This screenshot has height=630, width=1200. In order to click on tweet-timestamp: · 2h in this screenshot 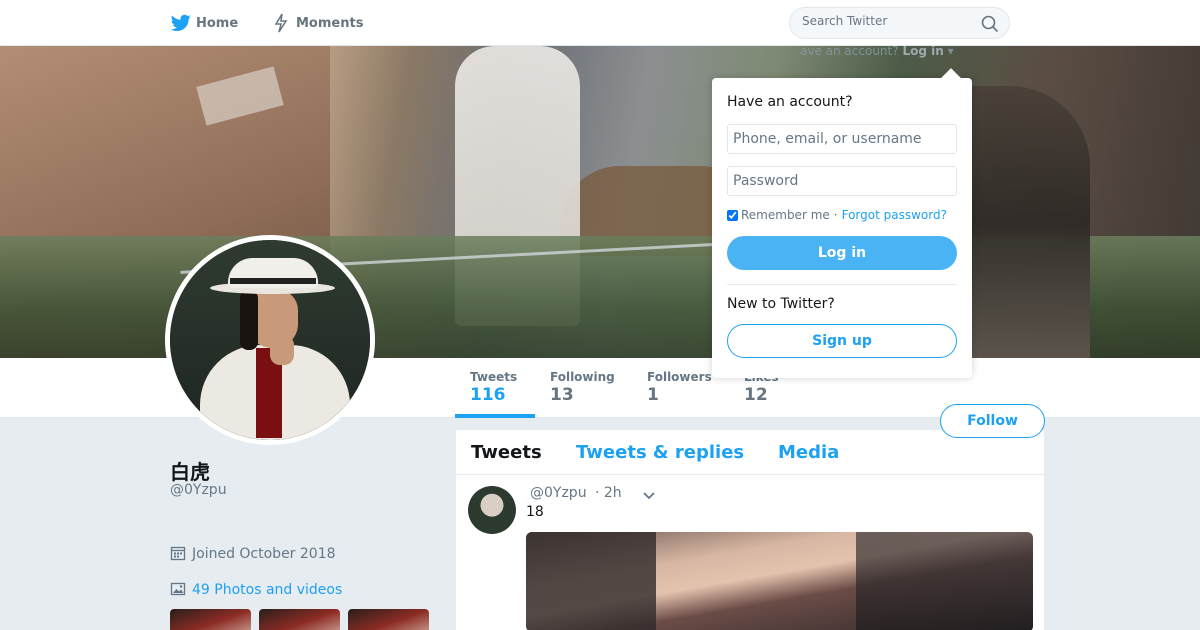, I will do `click(608, 493)`.